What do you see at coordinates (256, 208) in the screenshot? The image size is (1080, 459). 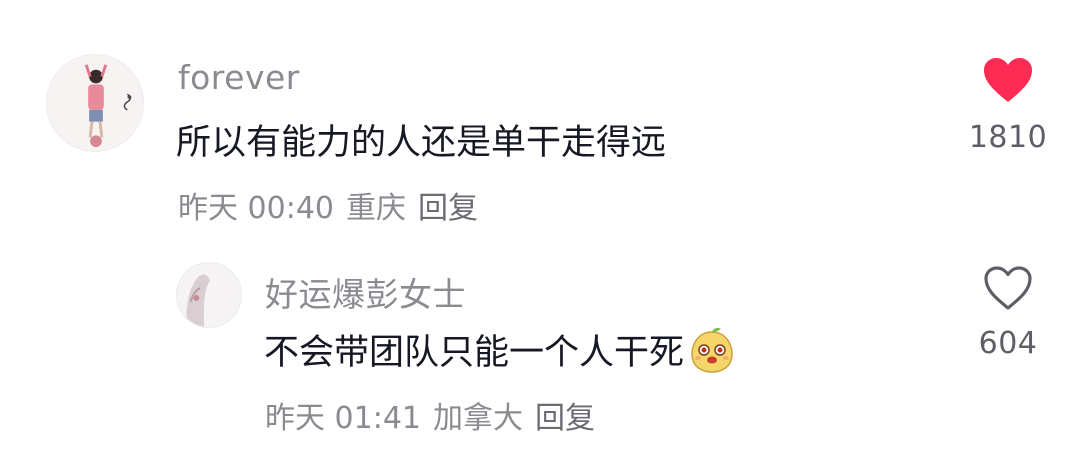 I see `comment-time: 昨天 00:40` at bounding box center [256, 208].